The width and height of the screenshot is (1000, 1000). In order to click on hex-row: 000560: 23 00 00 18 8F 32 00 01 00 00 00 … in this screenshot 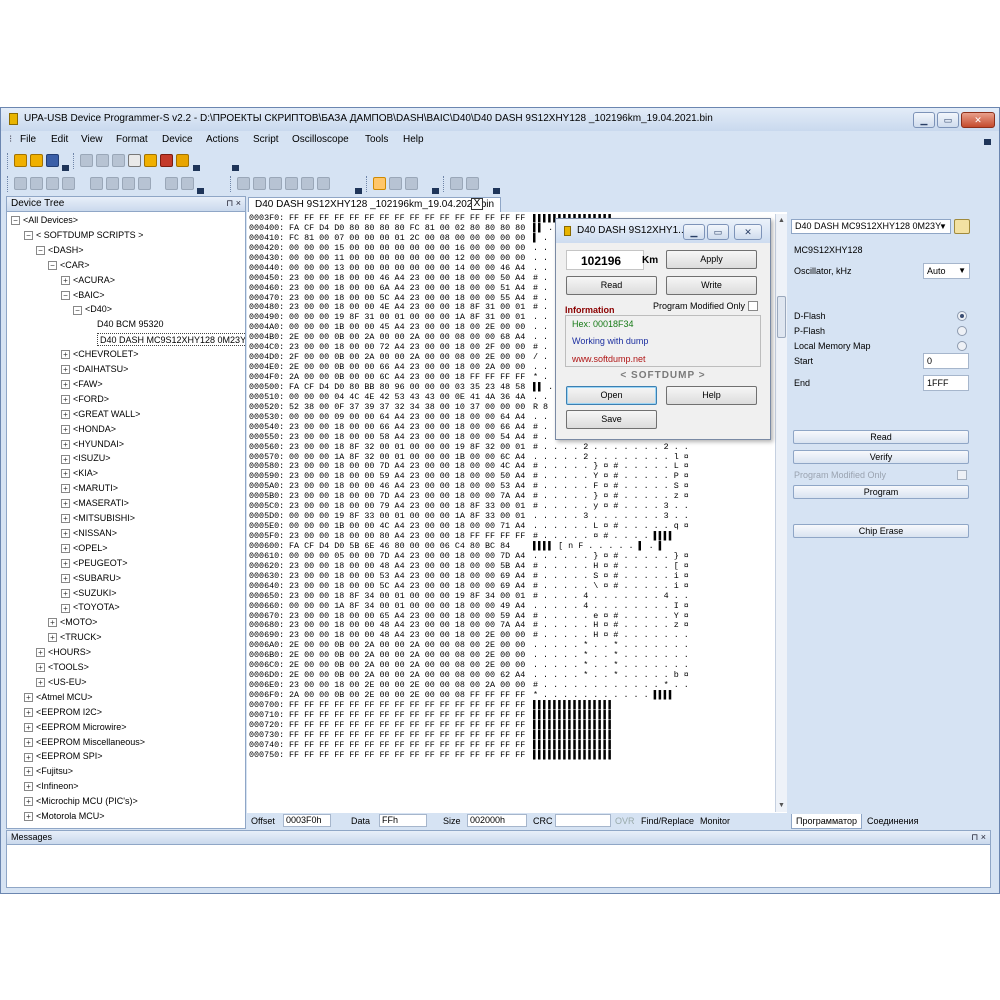, I will do `click(511, 447)`.